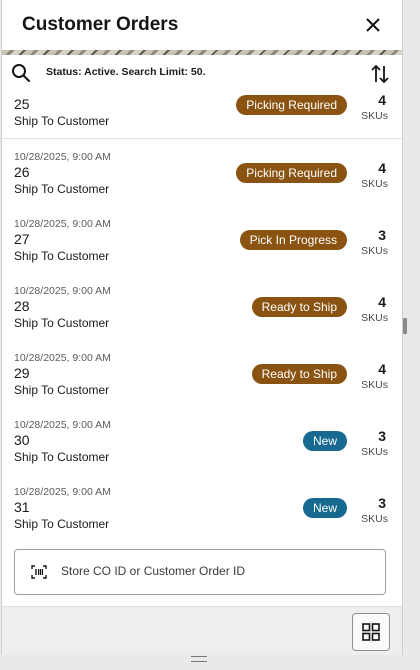 Image resolution: width=420 pixels, height=670 pixels. I want to click on grid-view-button, so click(371, 632).